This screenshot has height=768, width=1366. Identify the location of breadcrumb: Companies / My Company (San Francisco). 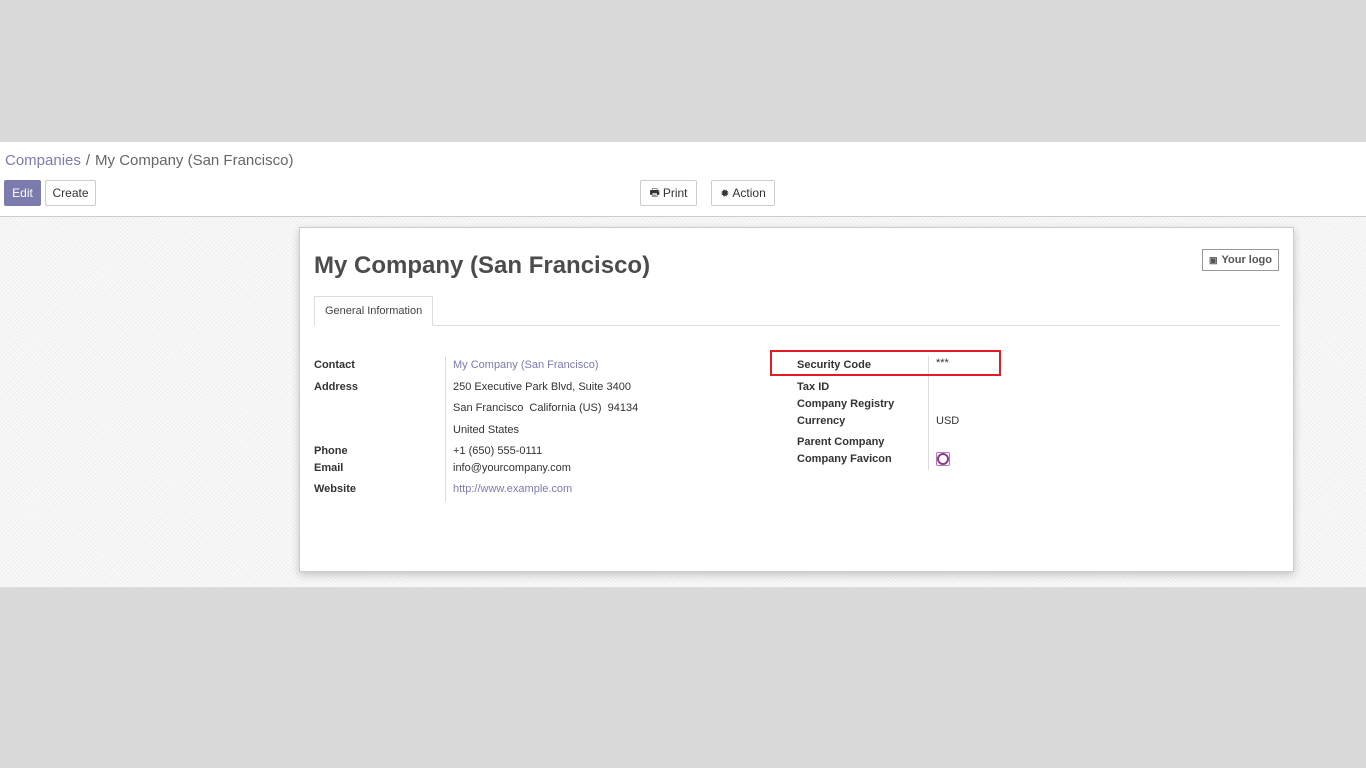
(149, 160).